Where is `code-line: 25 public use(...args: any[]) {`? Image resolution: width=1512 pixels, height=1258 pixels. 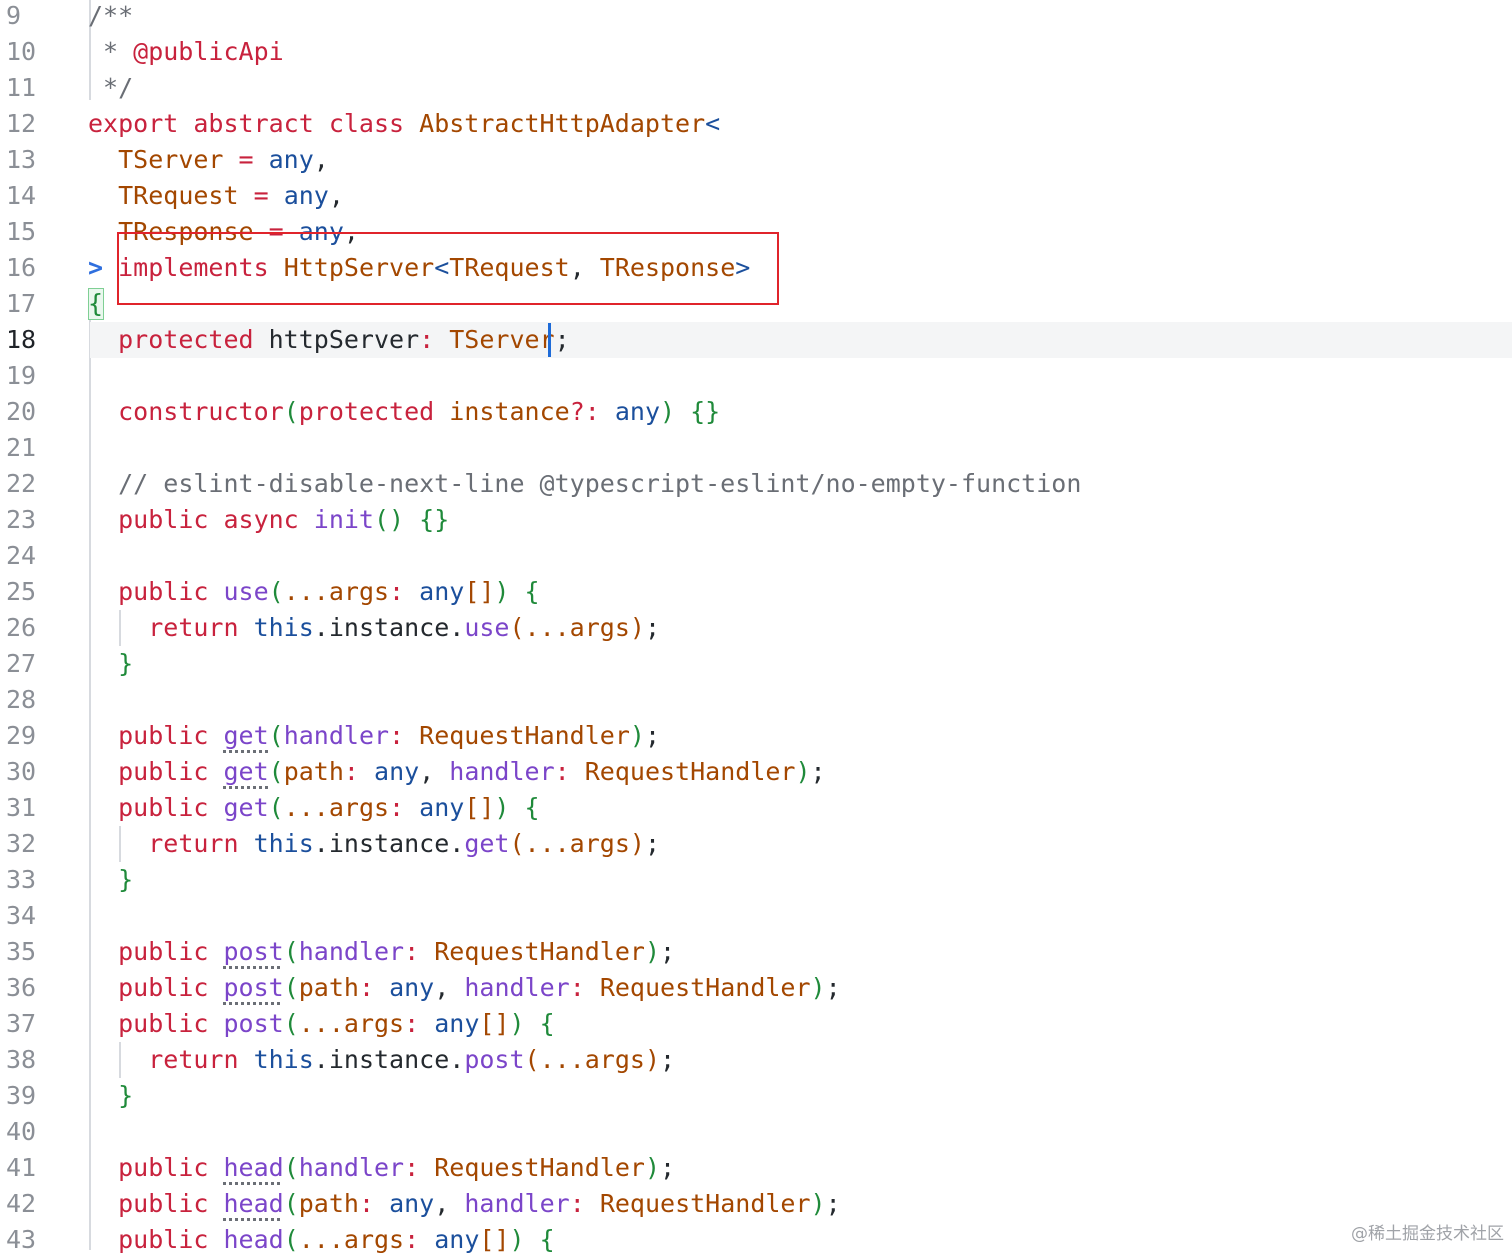
code-line: 25 public use(...args: any[]) { is located at coordinates (756, 592).